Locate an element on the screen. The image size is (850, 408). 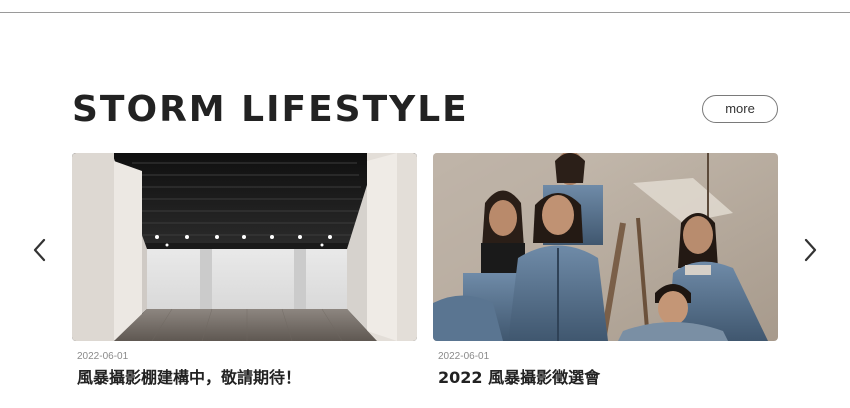
top-divider is located at coordinates (425, 12).